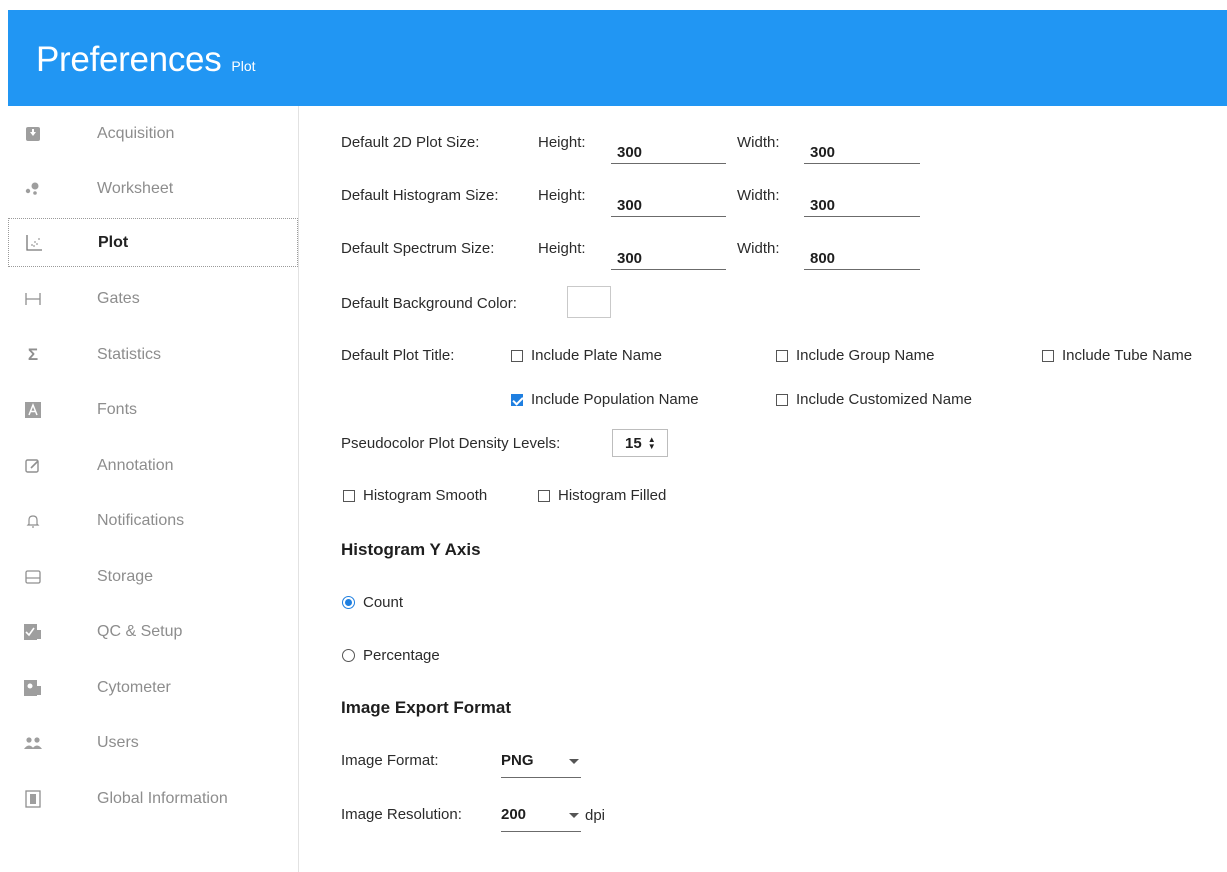 Image resolution: width=1227 pixels, height=872 pixels. Describe the element at coordinates (758, 248) in the screenshot. I see `spectrum-width-label: Width:` at that location.